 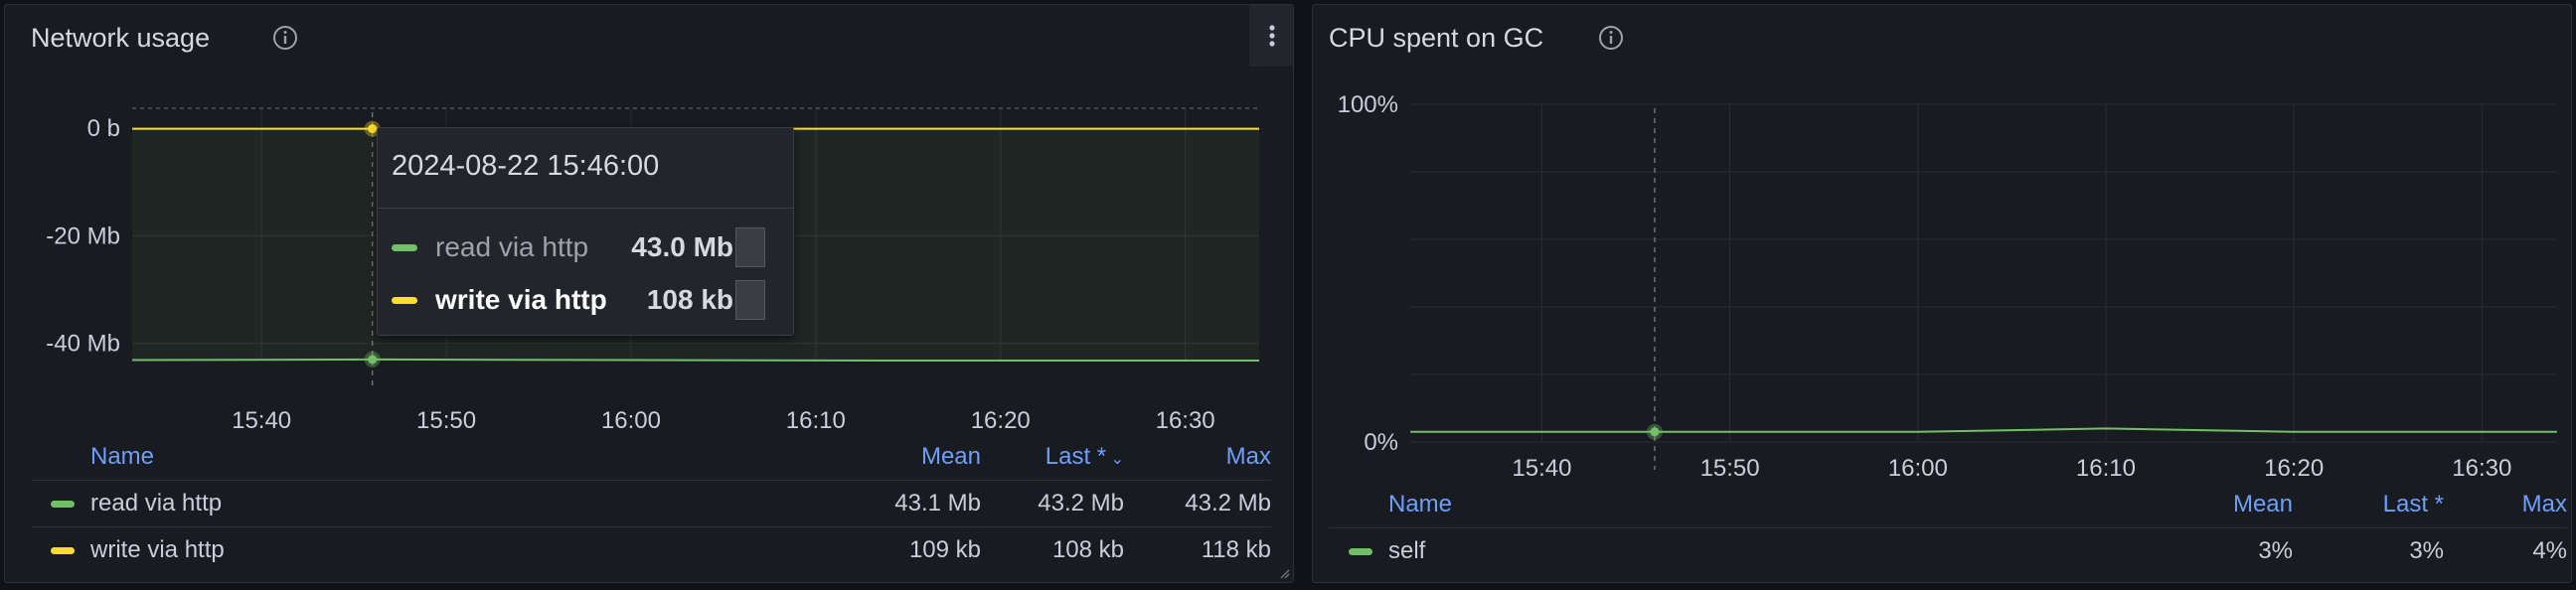 What do you see at coordinates (1381, 442) in the screenshot?
I see `y-tick-label: 0%` at bounding box center [1381, 442].